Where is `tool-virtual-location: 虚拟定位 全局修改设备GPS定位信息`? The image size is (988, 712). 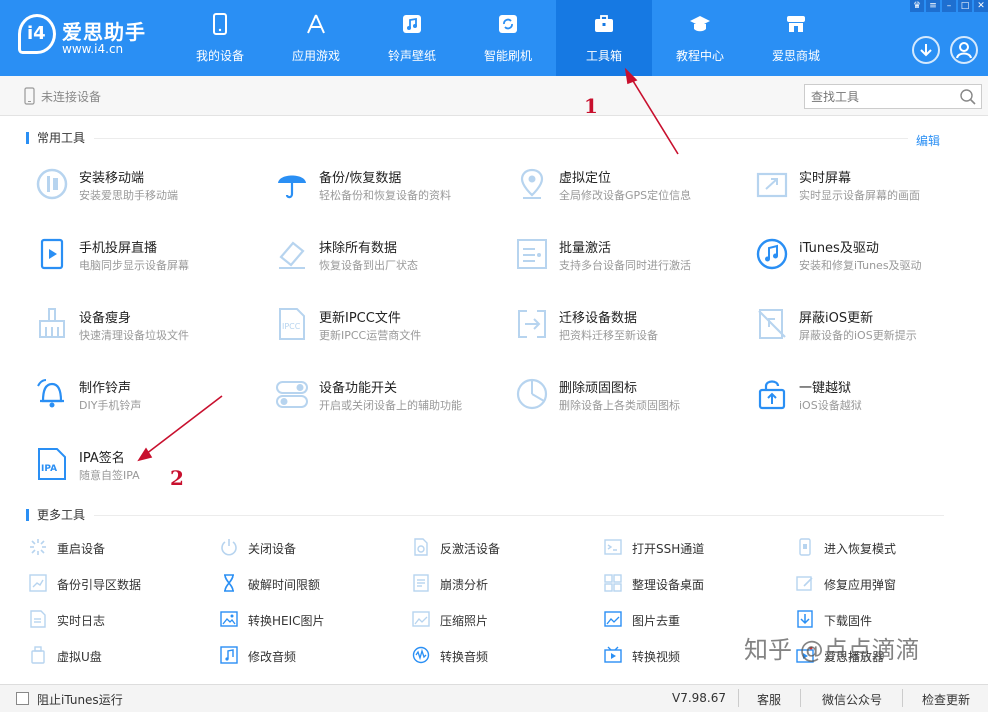
tool-virtual-location: 虚拟定位 全局修改设备GPS定位信息 is located at coordinates (630, 192).